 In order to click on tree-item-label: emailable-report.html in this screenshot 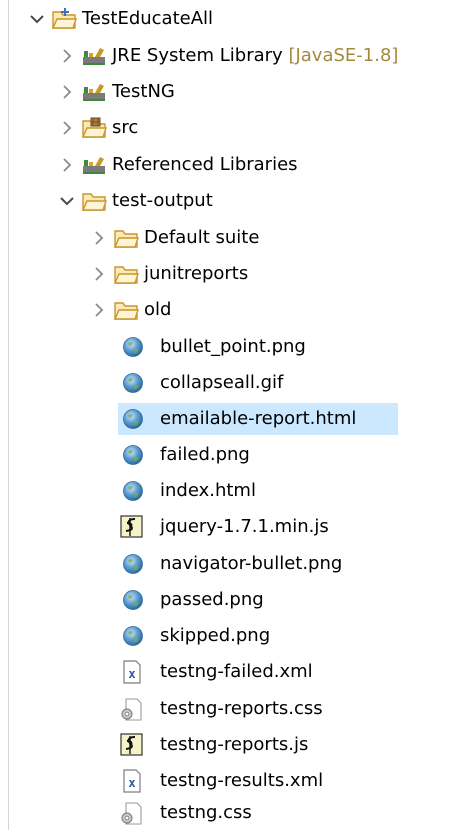, I will do `click(258, 418)`.